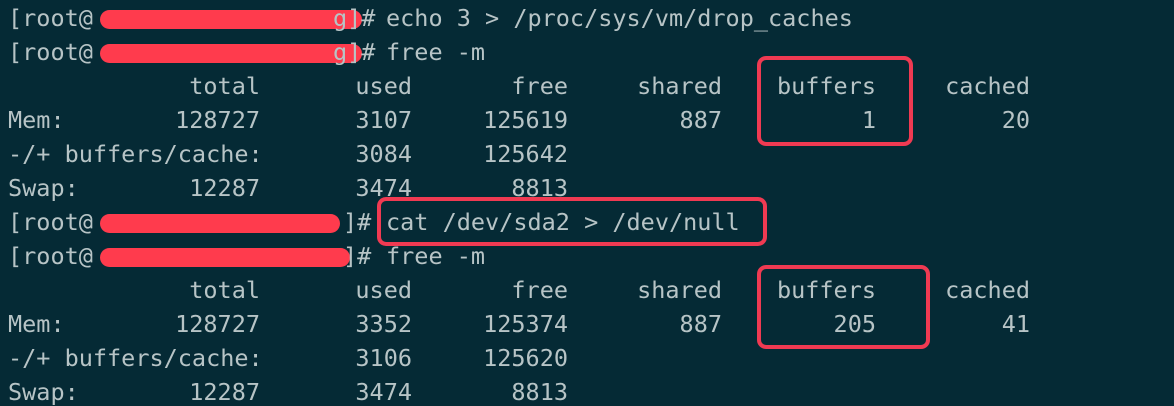 The height and width of the screenshot is (406, 1174). I want to click on mem-cached: 20, so click(1015, 120).